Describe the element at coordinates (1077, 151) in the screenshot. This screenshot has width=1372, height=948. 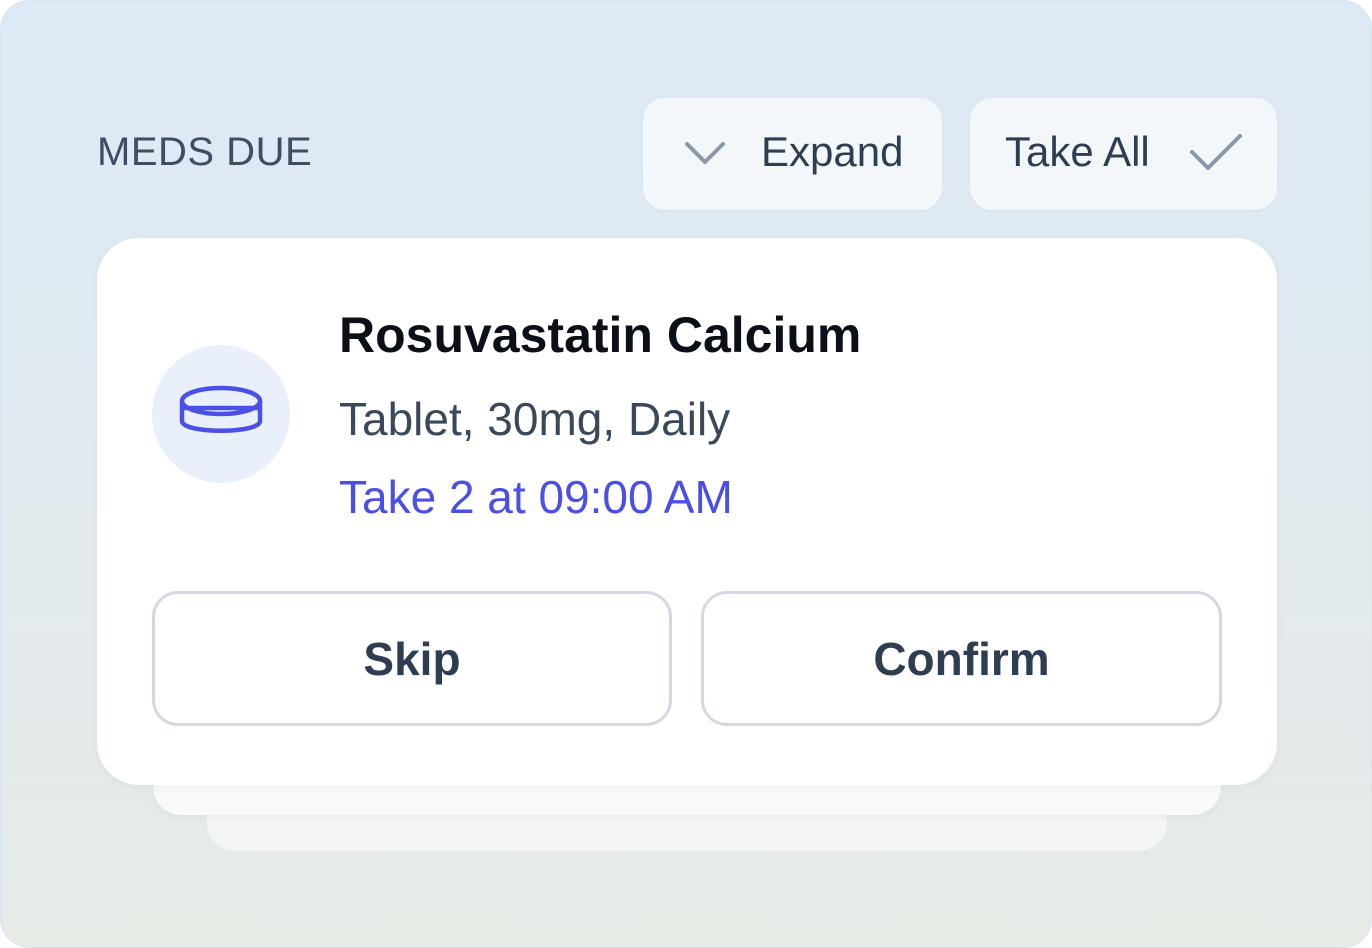
I see `take-all-label: Take All` at that location.